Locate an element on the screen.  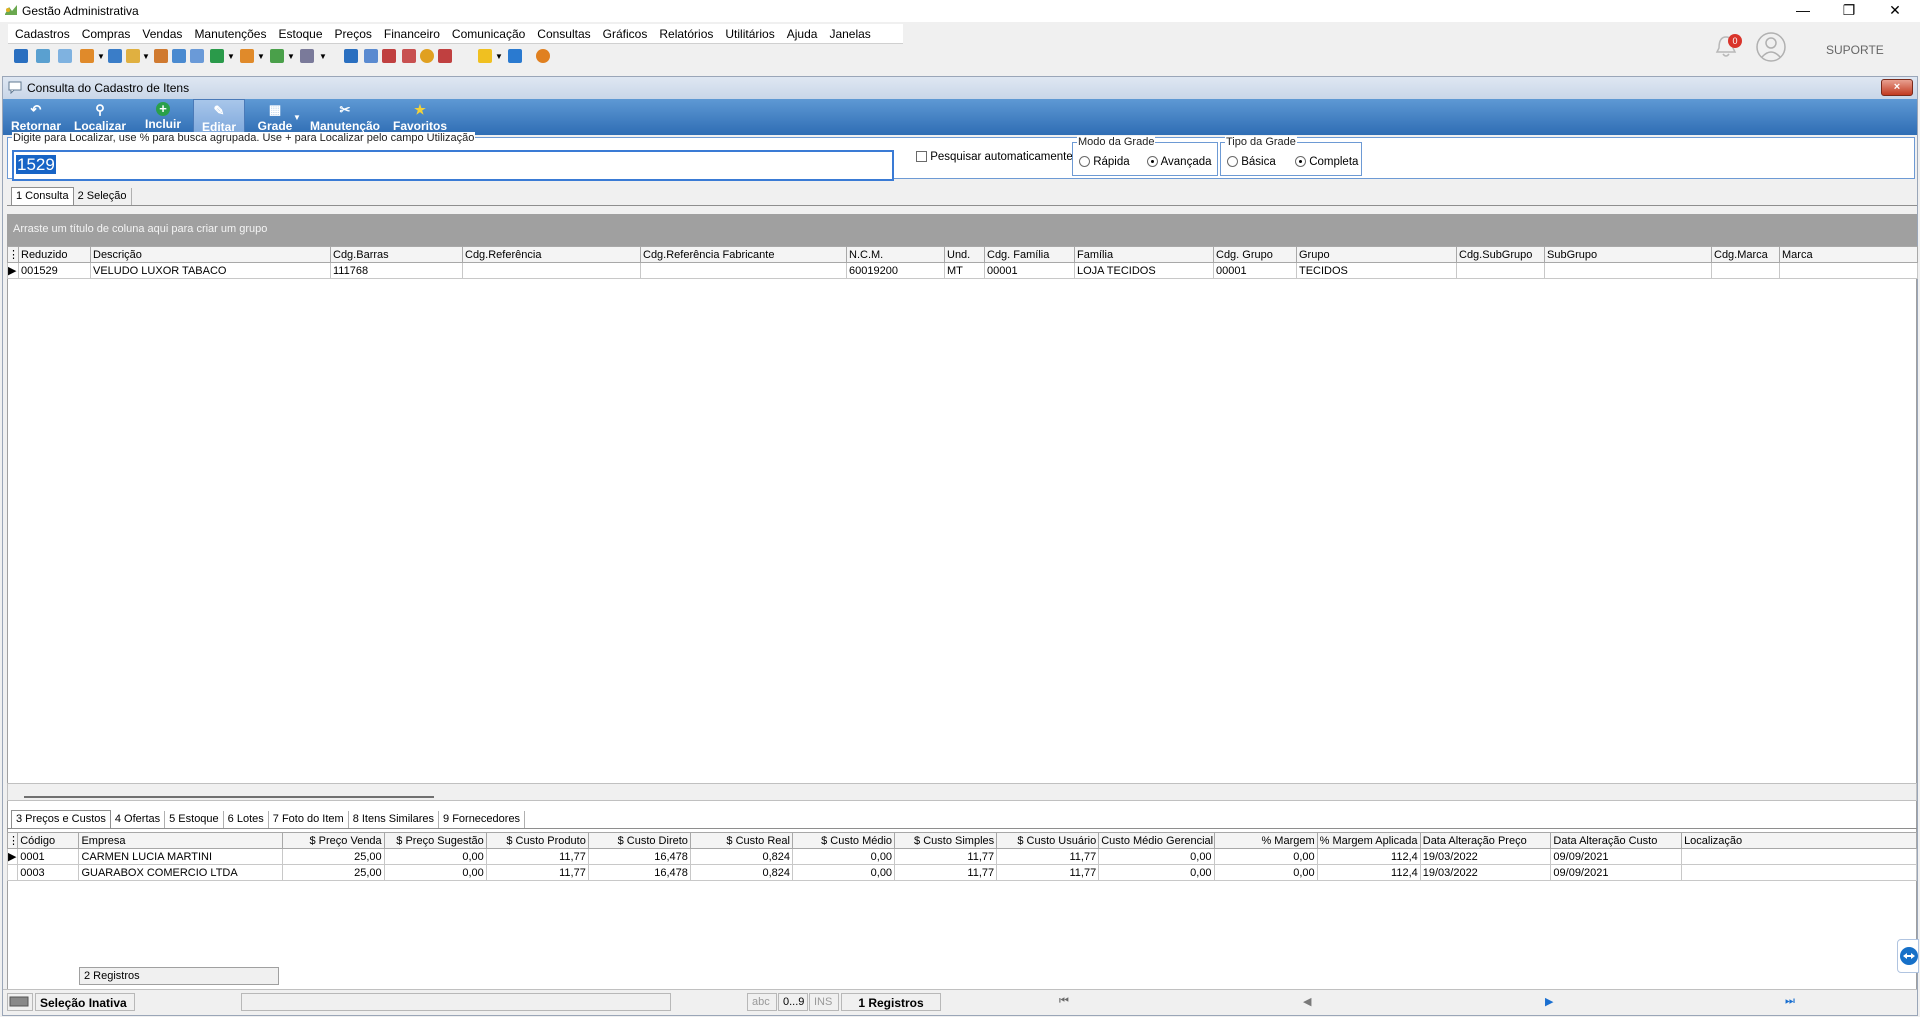
spreadsheet-icon is located at coordinates (351, 56).